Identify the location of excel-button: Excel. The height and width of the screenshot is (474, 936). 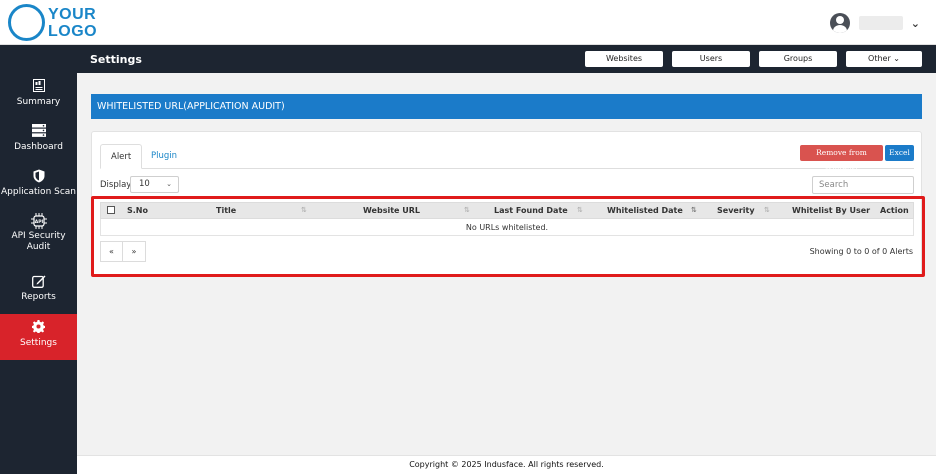
(899, 153).